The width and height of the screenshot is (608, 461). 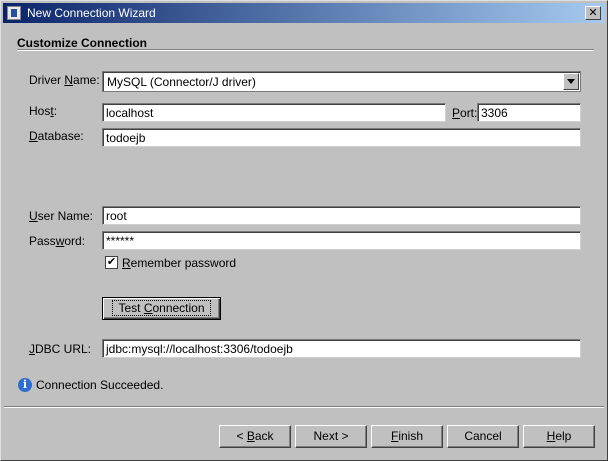 What do you see at coordinates (181, 82) in the screenshot?
I see `driver-name-value: MySQL (Connector/J driver)` at bounding box center [181, 82].